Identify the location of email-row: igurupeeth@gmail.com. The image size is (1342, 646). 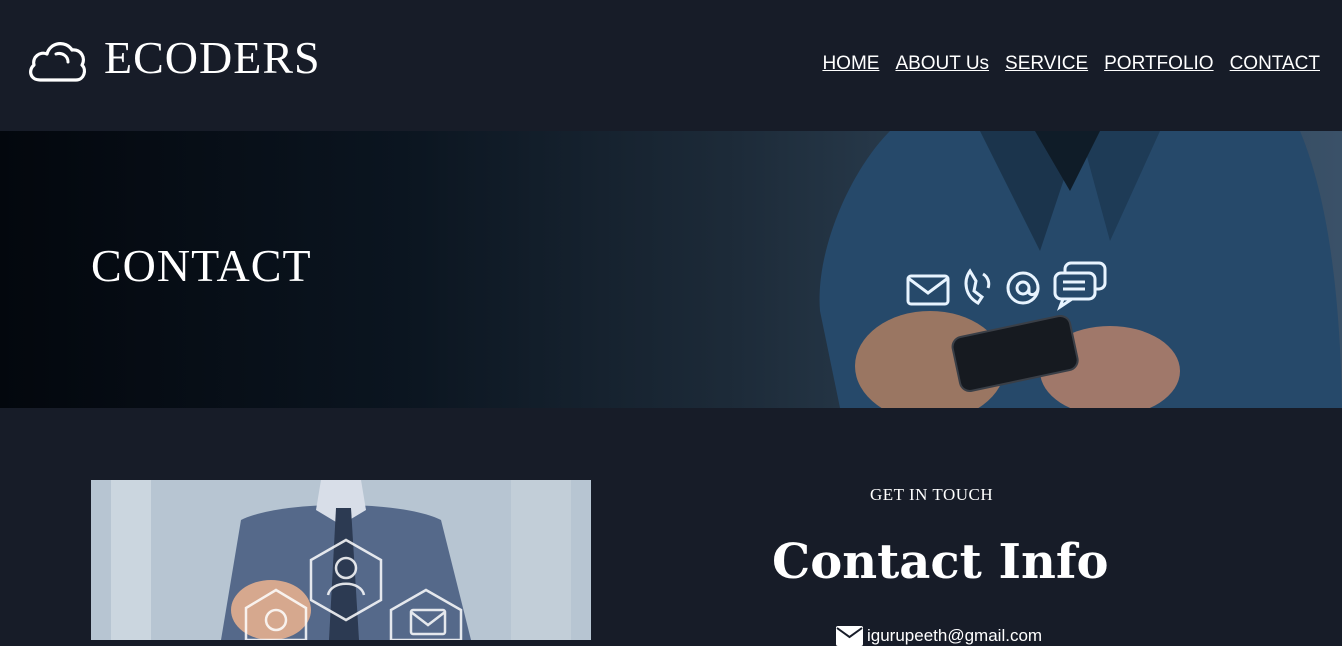
(939, 636).